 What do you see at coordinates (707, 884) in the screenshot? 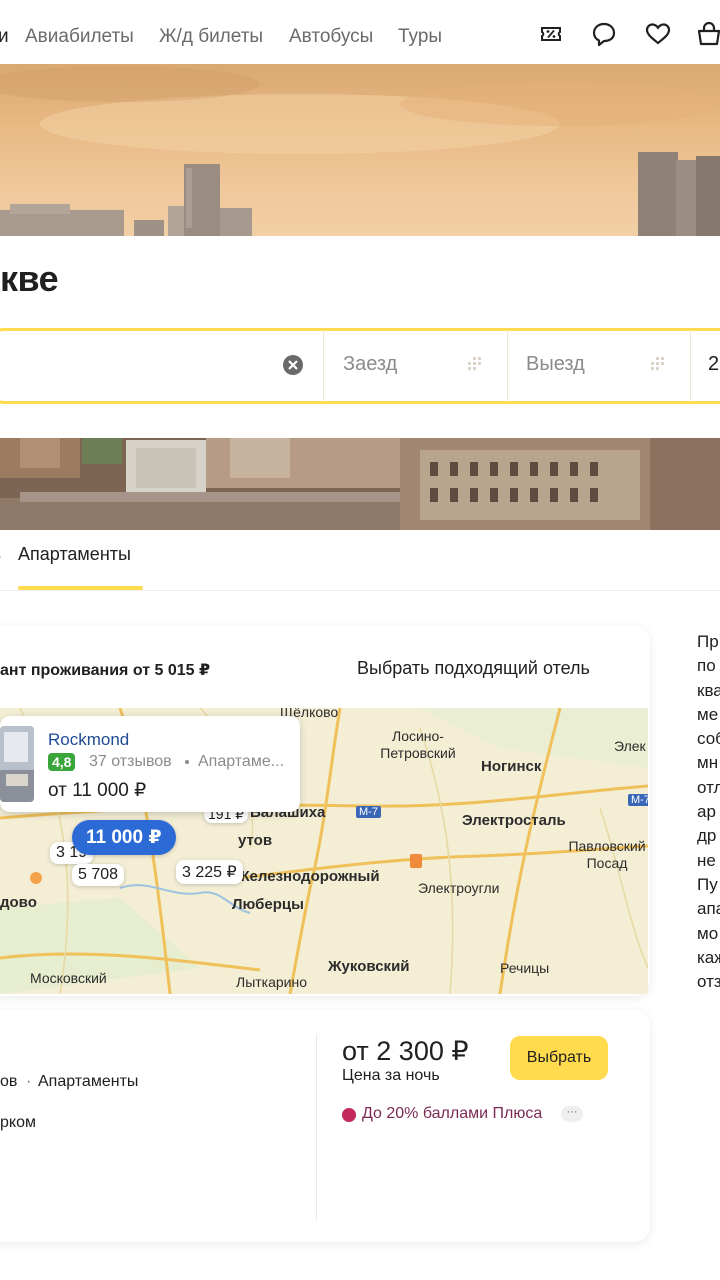
I see `side-text-line: Пу` at bounding box center [707, 884].